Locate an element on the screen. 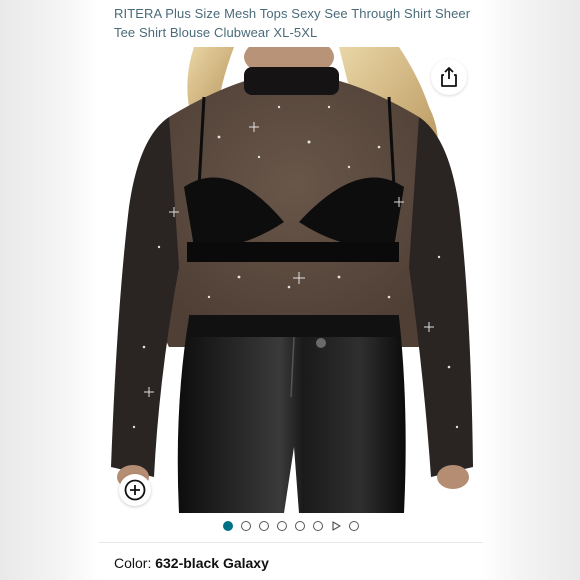 The height and width of the screenshot is (580, 580). color-selection: Color: 632-black Galaxy is located at coordinates (191, 563).